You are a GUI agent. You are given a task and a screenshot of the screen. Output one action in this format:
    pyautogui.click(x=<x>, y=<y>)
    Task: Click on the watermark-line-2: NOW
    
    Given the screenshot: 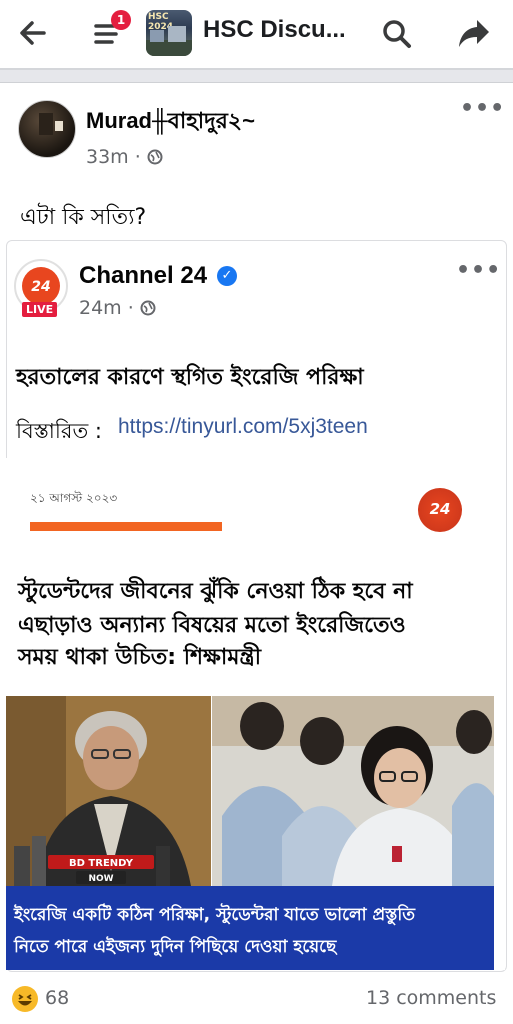 What is the action you would take?
    pyautogui.click(x=100, y=879)
    